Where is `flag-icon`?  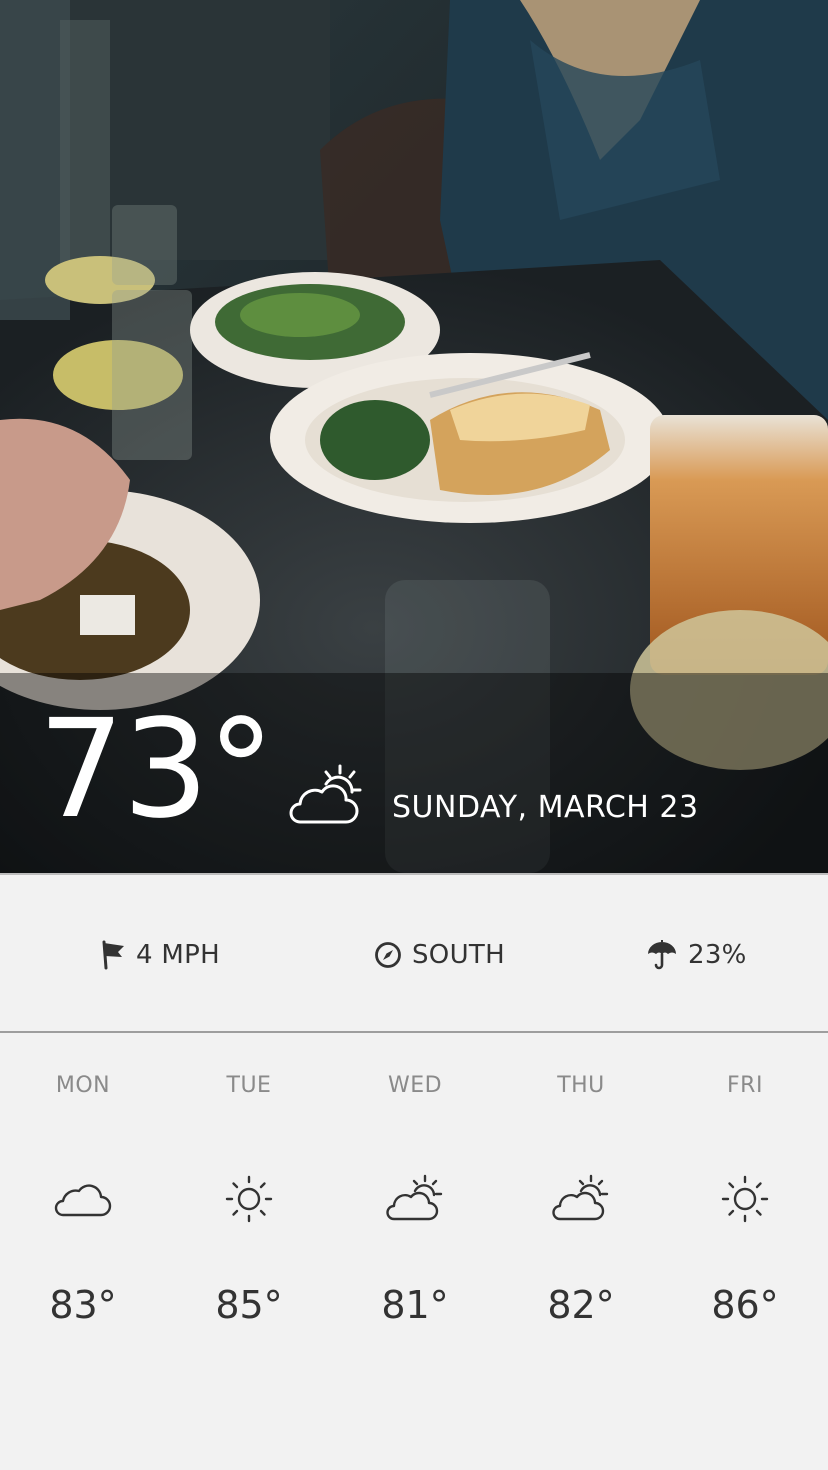 flag-icon is located at coordinates (113, 955).